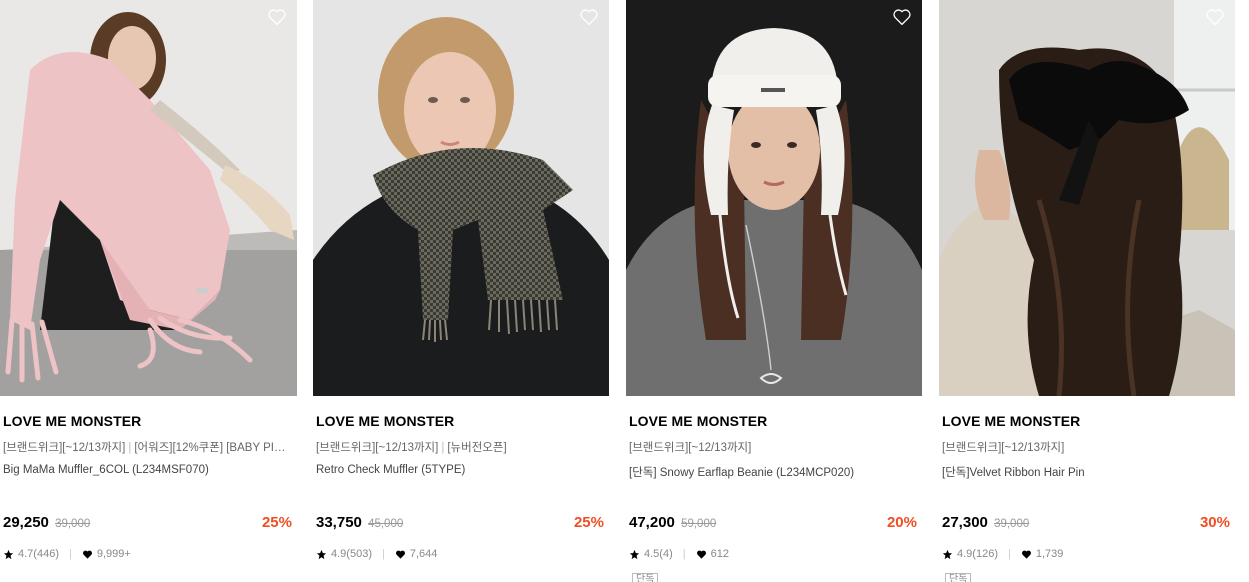  Describe the element at coordinates (1002, 554) in the screenshot. I see `product-meta: 4.9 (126) | 1,739` at that location.